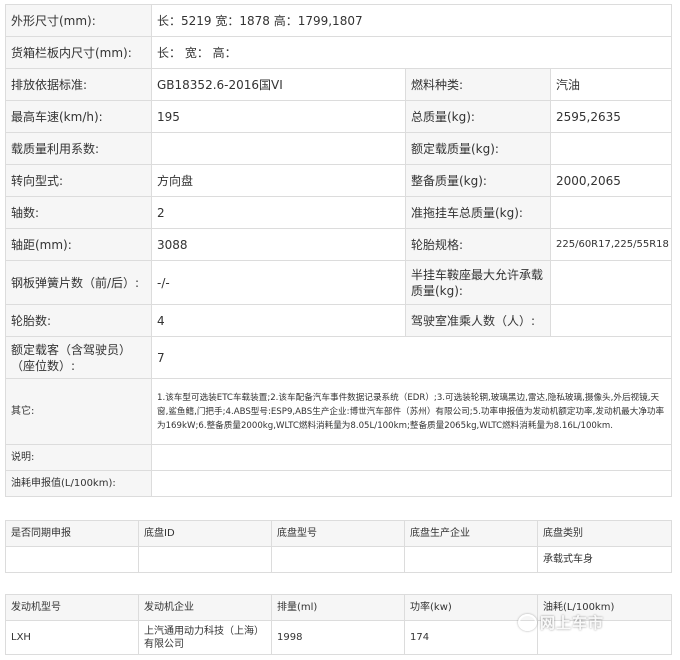 The image size is (680, 660). Describe the element at coordinates (527, 622) in the screenshot. I see `watermark-logo-icon` at that location.